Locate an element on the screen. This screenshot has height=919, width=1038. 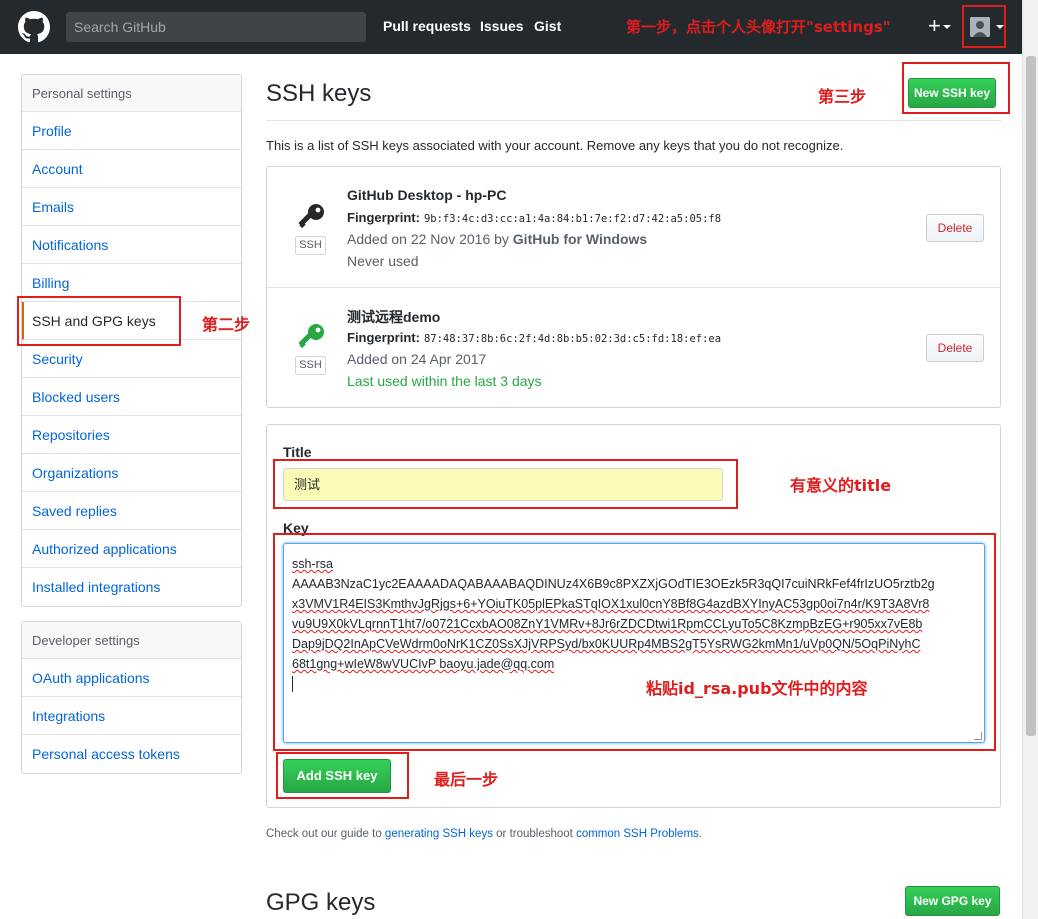
help-suffix: . is located at coordinates (700, 834).